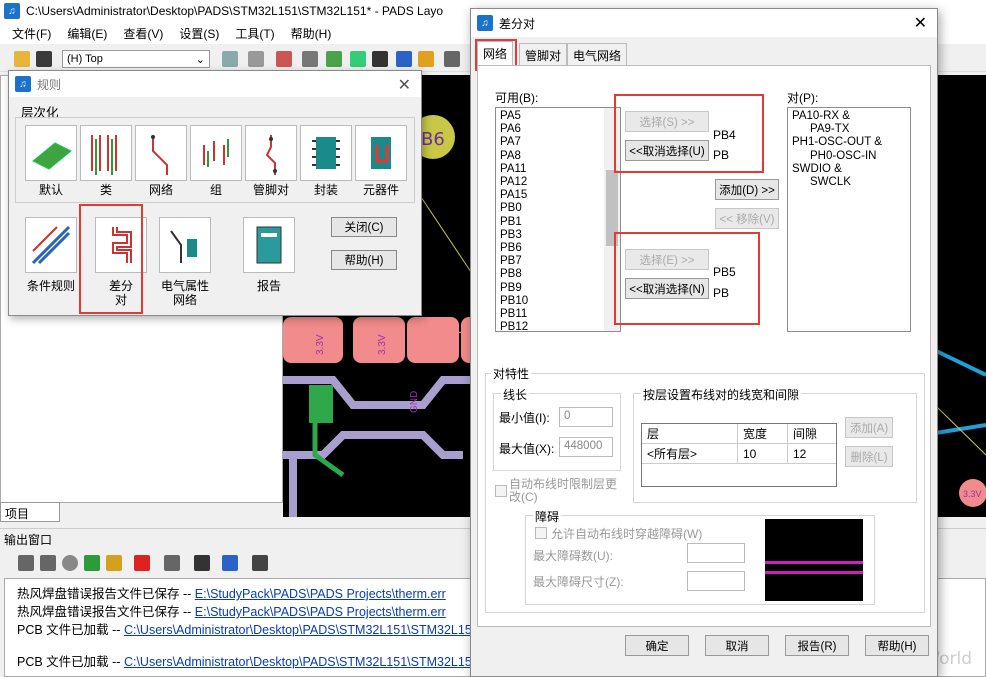 The width and height of the screenshot is (986, 677). Describe the element at coordinates (202, 563) in the screenshot. I see `find-icon` at that location.